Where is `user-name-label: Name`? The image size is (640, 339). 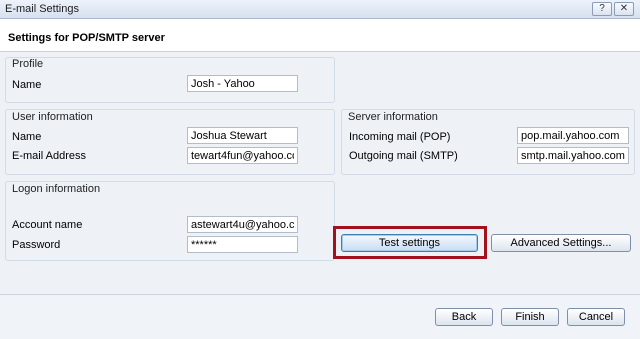 user-name-label: Name is located at coordinates (27, 137).